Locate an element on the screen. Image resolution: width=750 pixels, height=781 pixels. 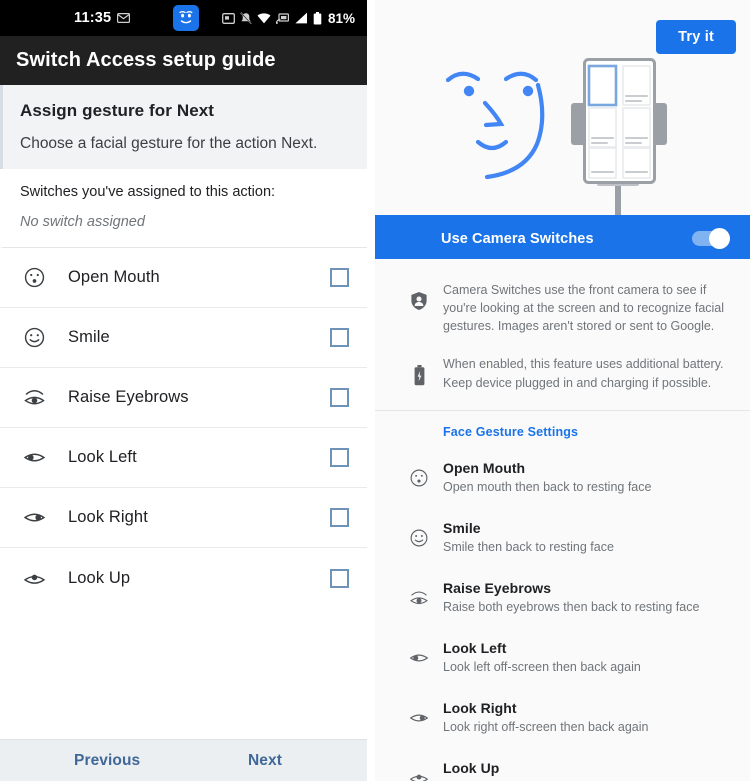
gesture-label: Smile is located at coordinates (89, 337).